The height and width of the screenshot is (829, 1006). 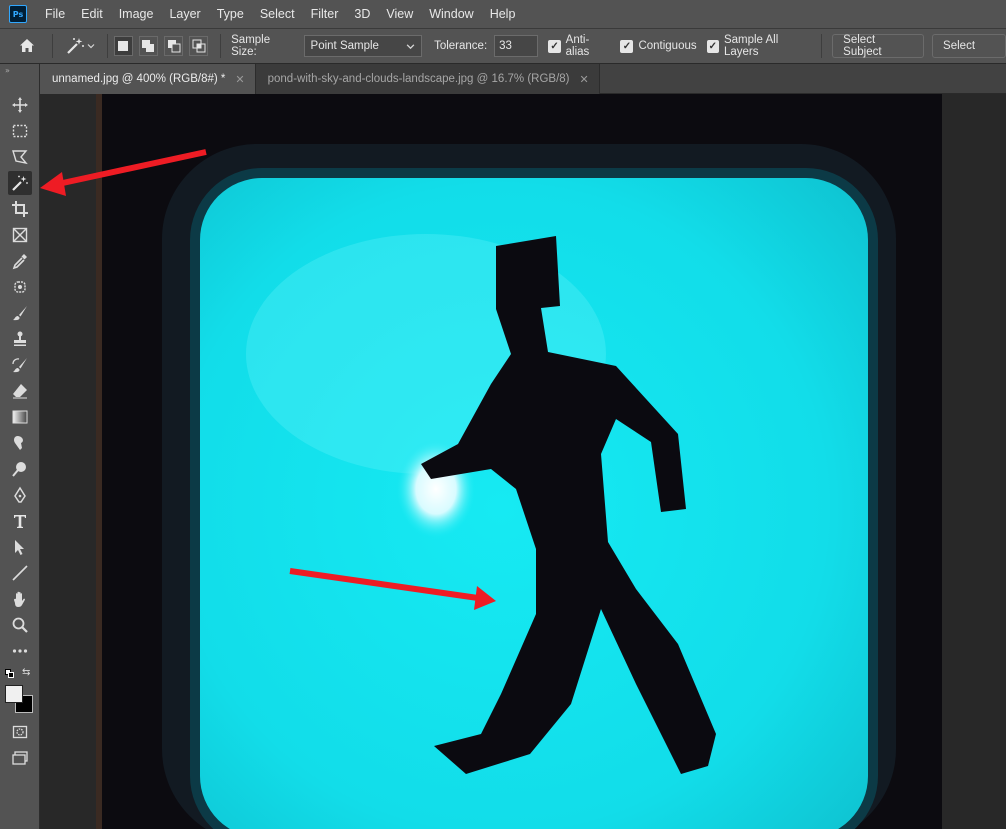 What do you see at coordinates (7, 70) in the screenshot?
I see `collapse-toolbar-icon: »` at bounding box center [7, 70].